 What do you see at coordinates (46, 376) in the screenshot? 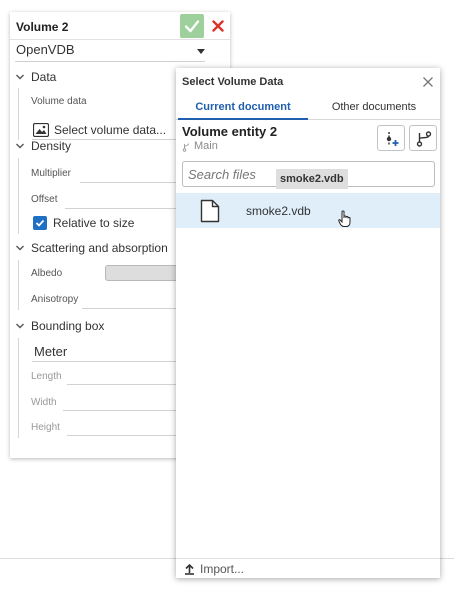
I see `length-label: Length` at bounding box center [46, 376].